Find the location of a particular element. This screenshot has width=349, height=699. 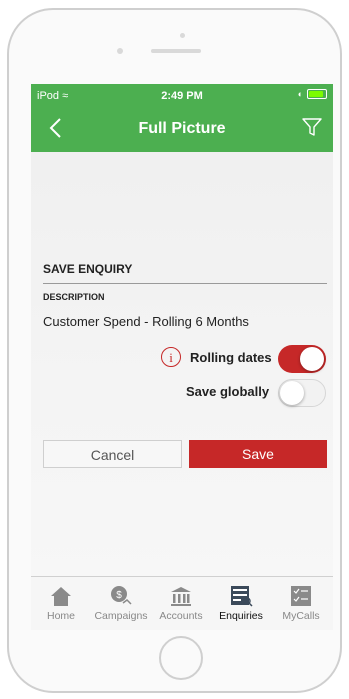

enquiries-icon is located at coordinates (242, 596).